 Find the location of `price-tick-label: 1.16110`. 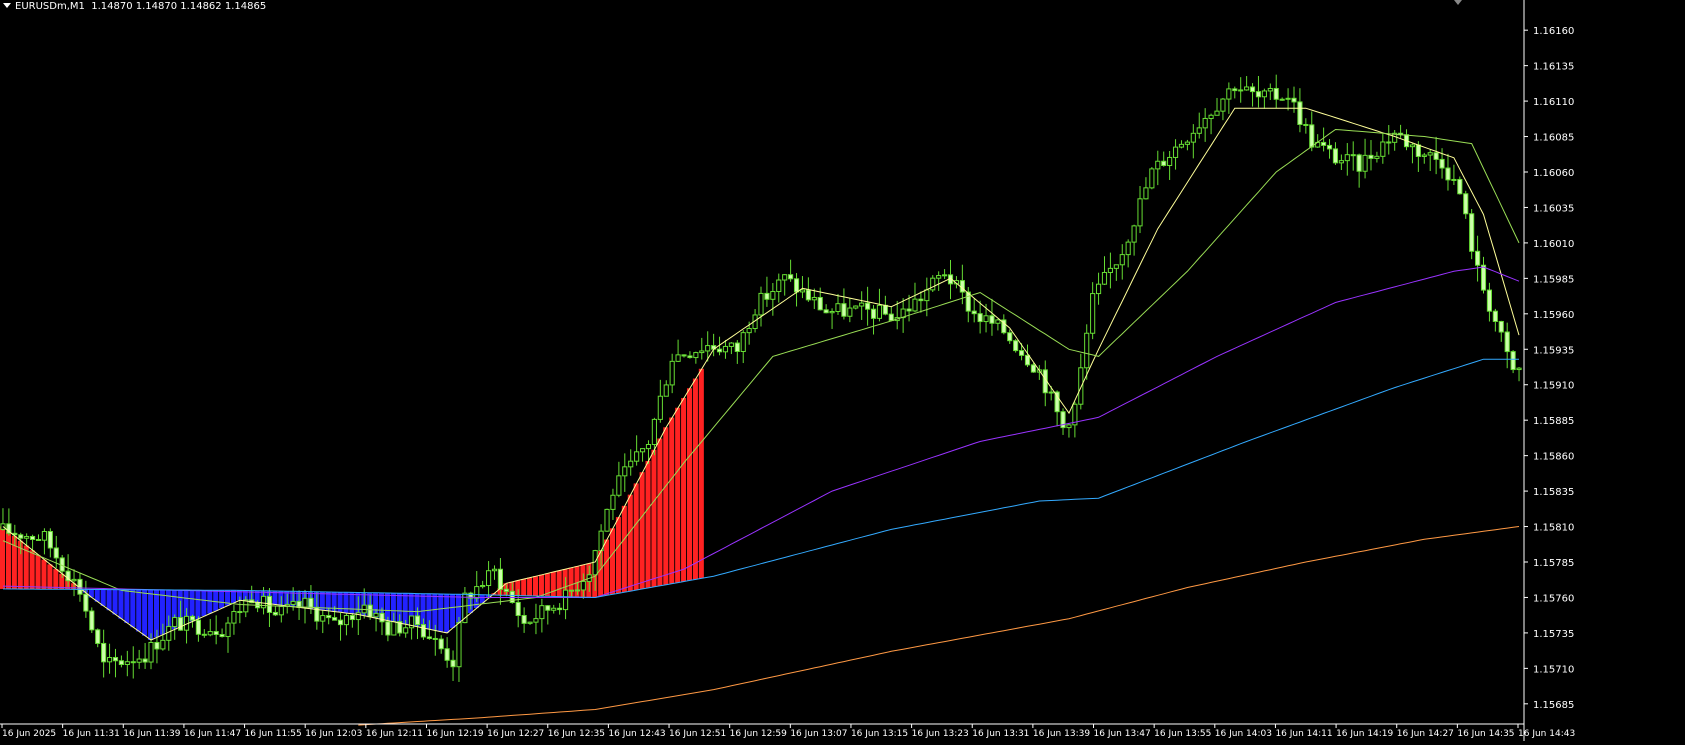

price-tick-label: 1.16110 is located at coordinates (1553, 102).